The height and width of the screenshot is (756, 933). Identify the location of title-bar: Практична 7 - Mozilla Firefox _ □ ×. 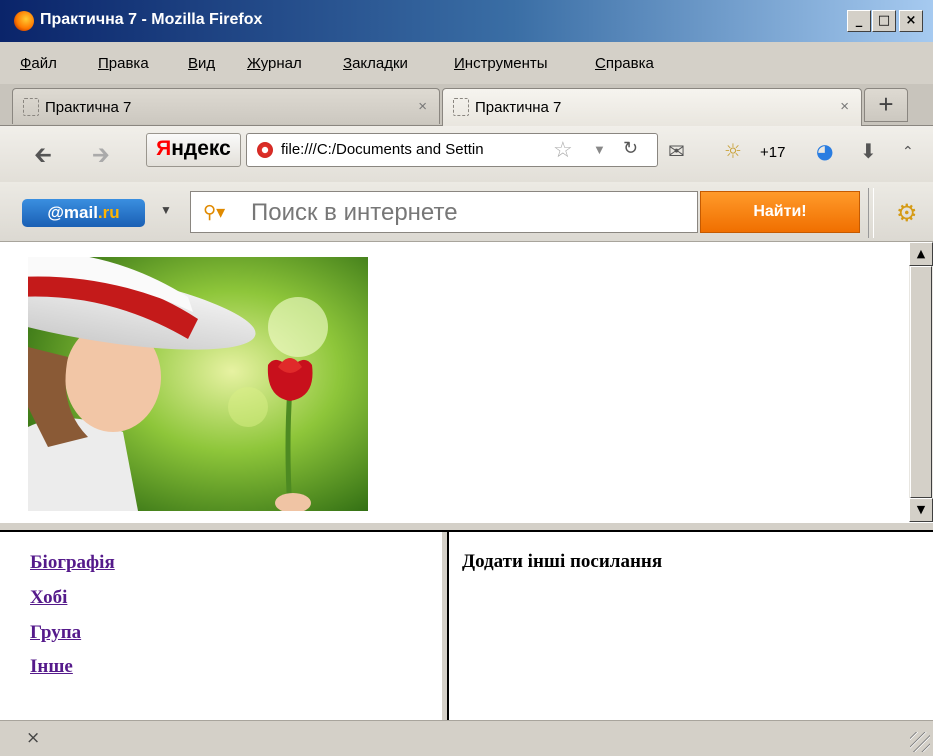
(466, 21).